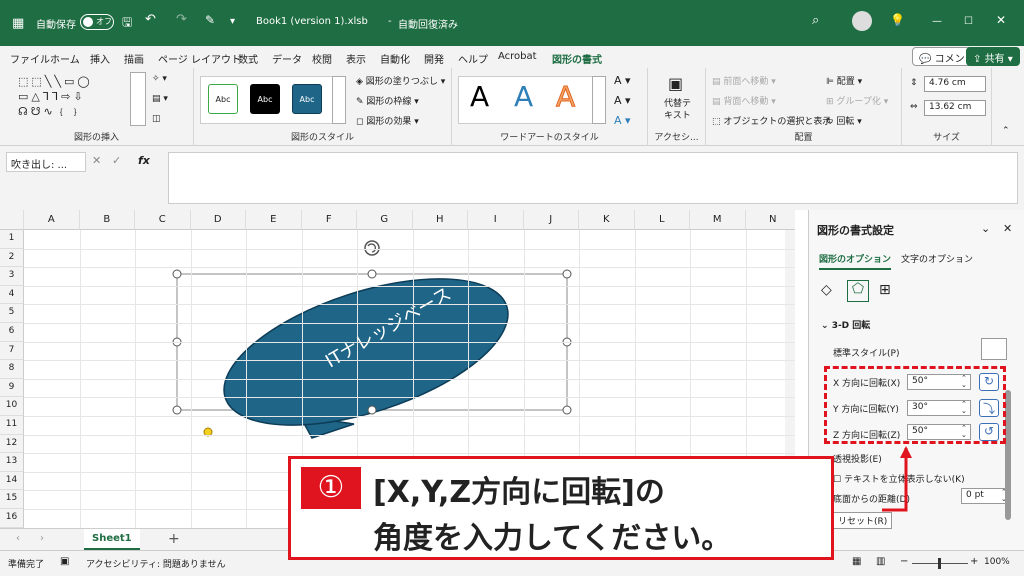 The image size is (1024, 576). I want to click on text-outline-icon: A ▾, so click(622, 100).